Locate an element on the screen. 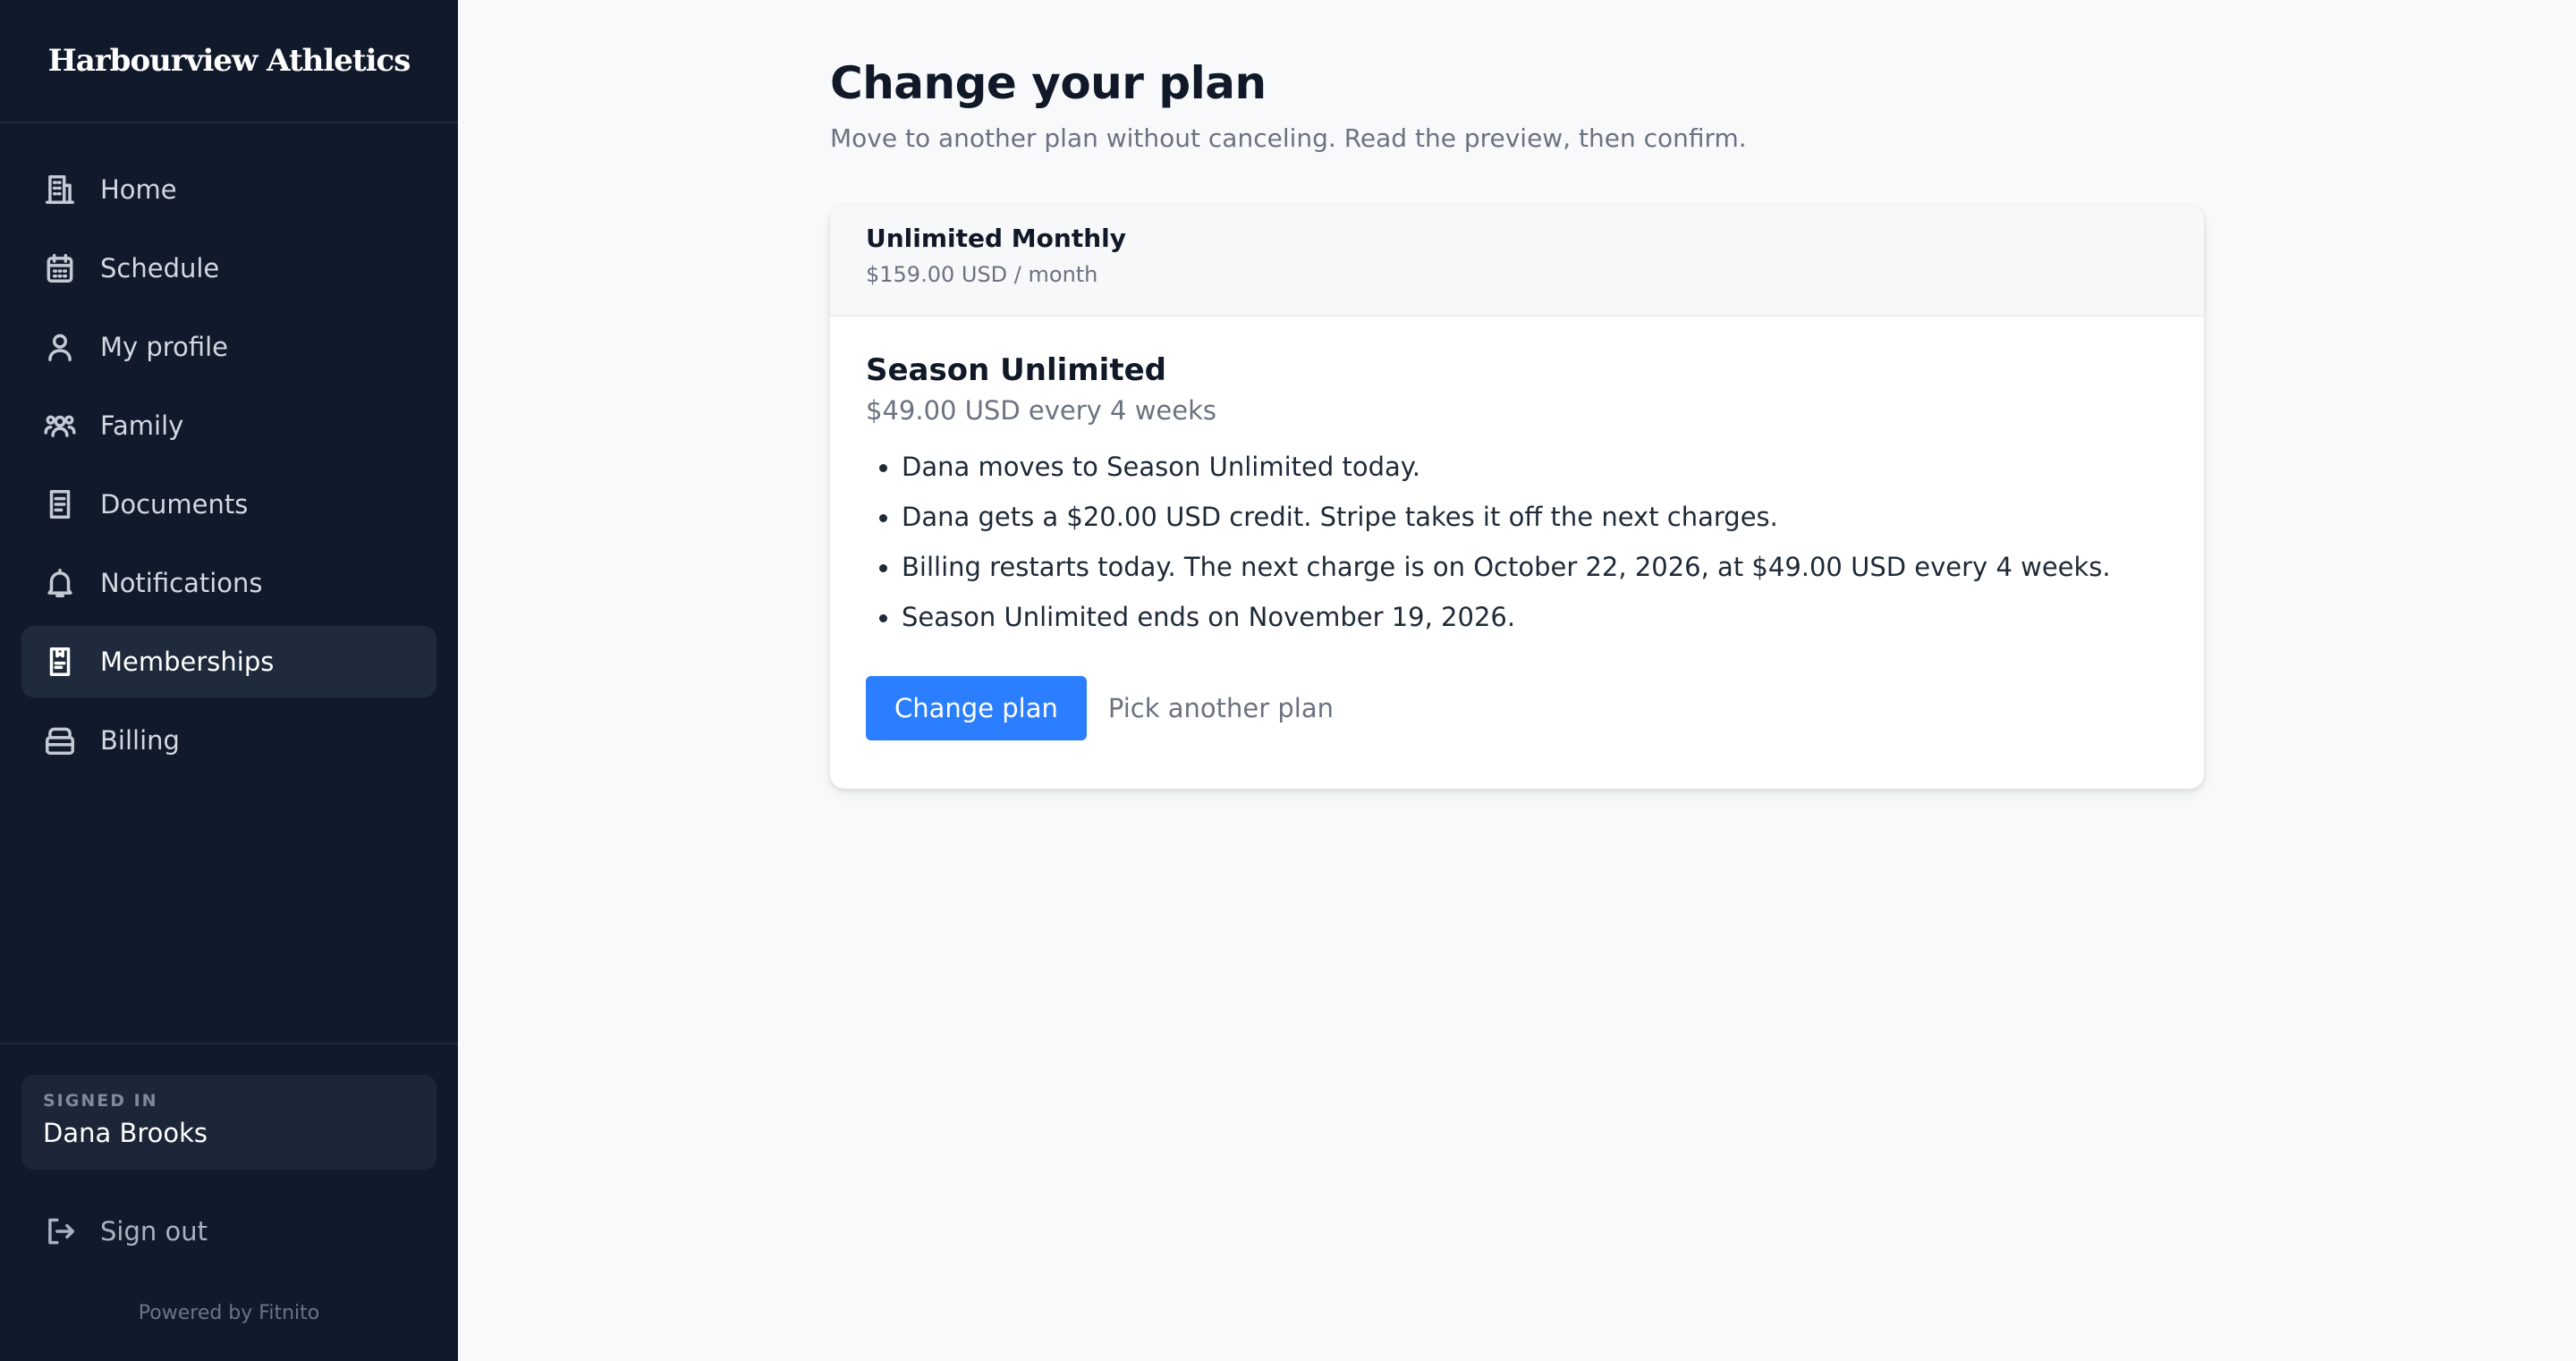  sidebar-item-notifications: Notifications is located at coordinates (228, 583).